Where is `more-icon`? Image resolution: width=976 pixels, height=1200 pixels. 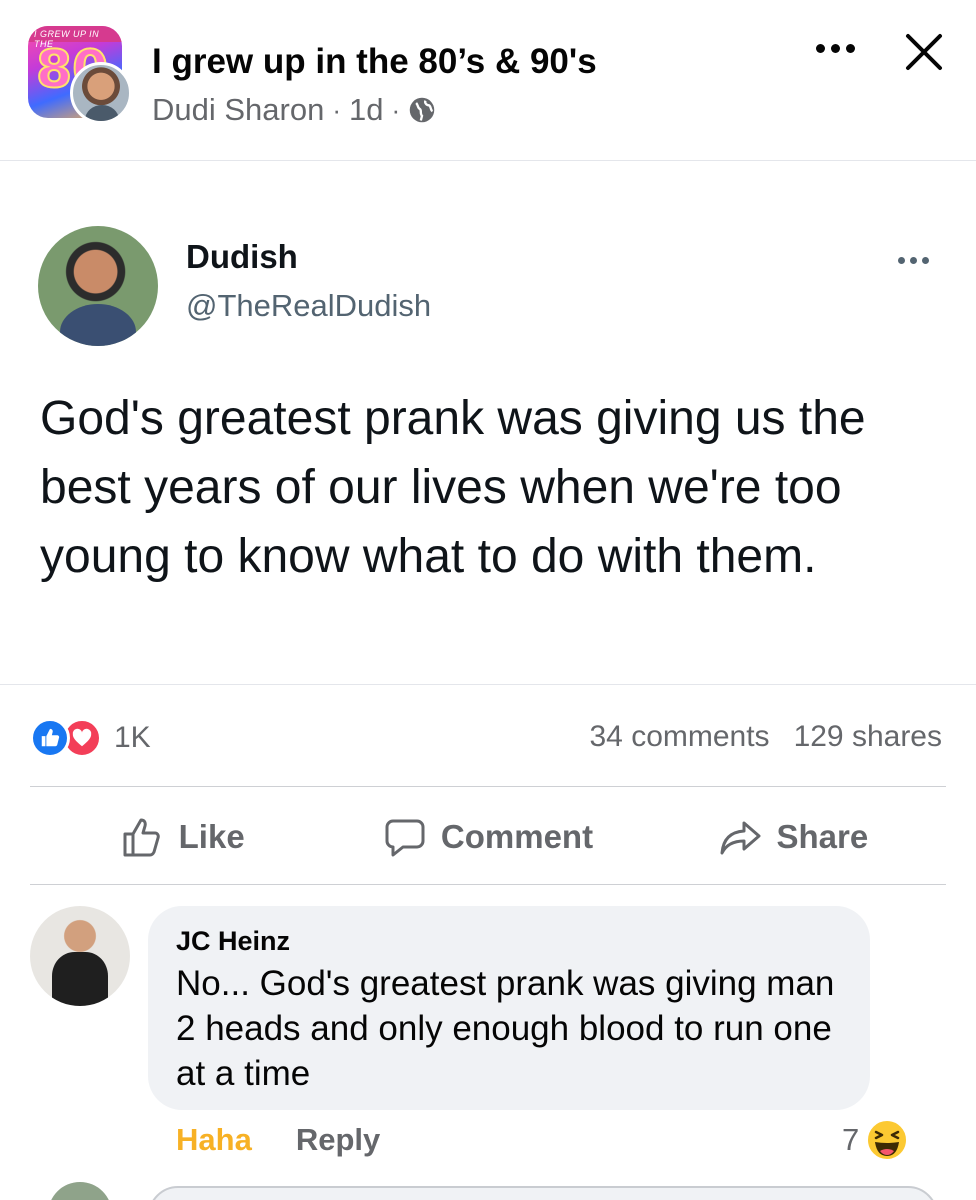
more-icon is located at coordinates (835, 48).